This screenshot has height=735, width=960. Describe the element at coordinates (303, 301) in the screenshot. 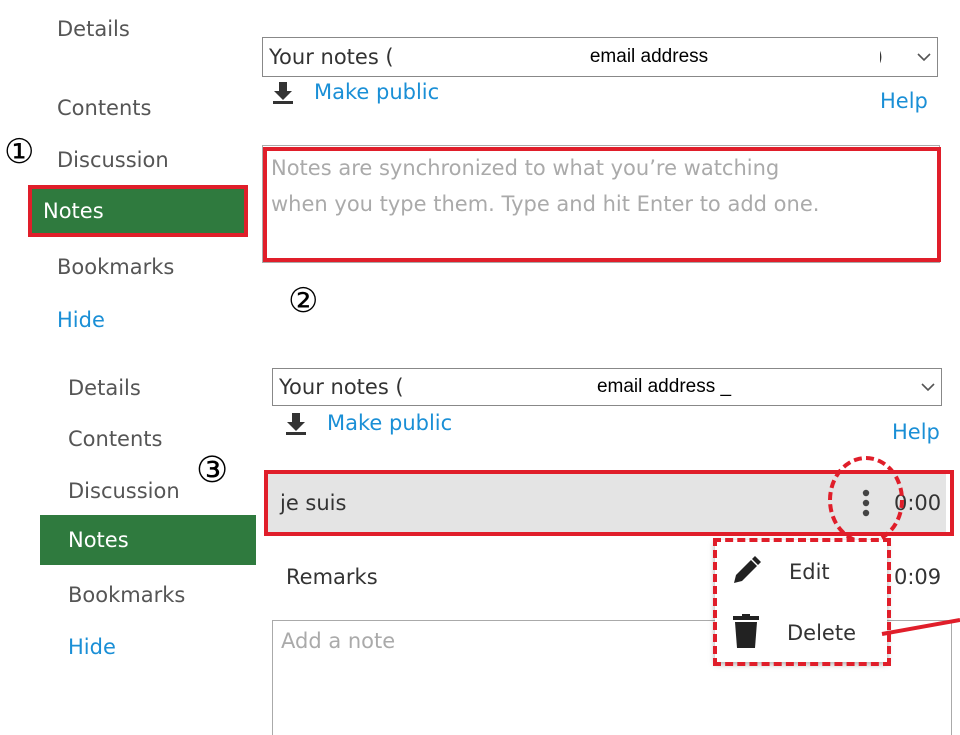

I see `annotation-step-2: ②` at that location.